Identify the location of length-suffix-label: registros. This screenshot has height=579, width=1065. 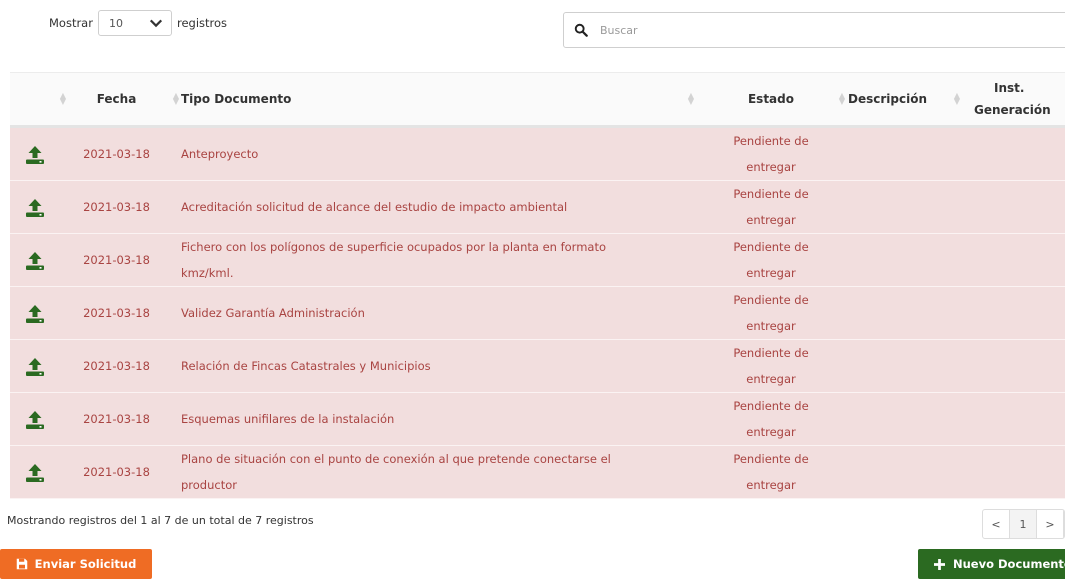
(202, 23).